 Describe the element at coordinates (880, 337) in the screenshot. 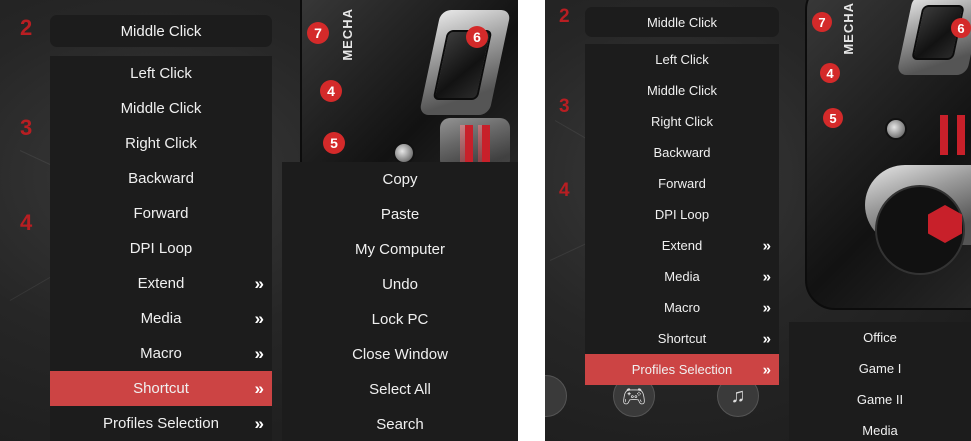

I see `submenu-item-office: Office` at that location.